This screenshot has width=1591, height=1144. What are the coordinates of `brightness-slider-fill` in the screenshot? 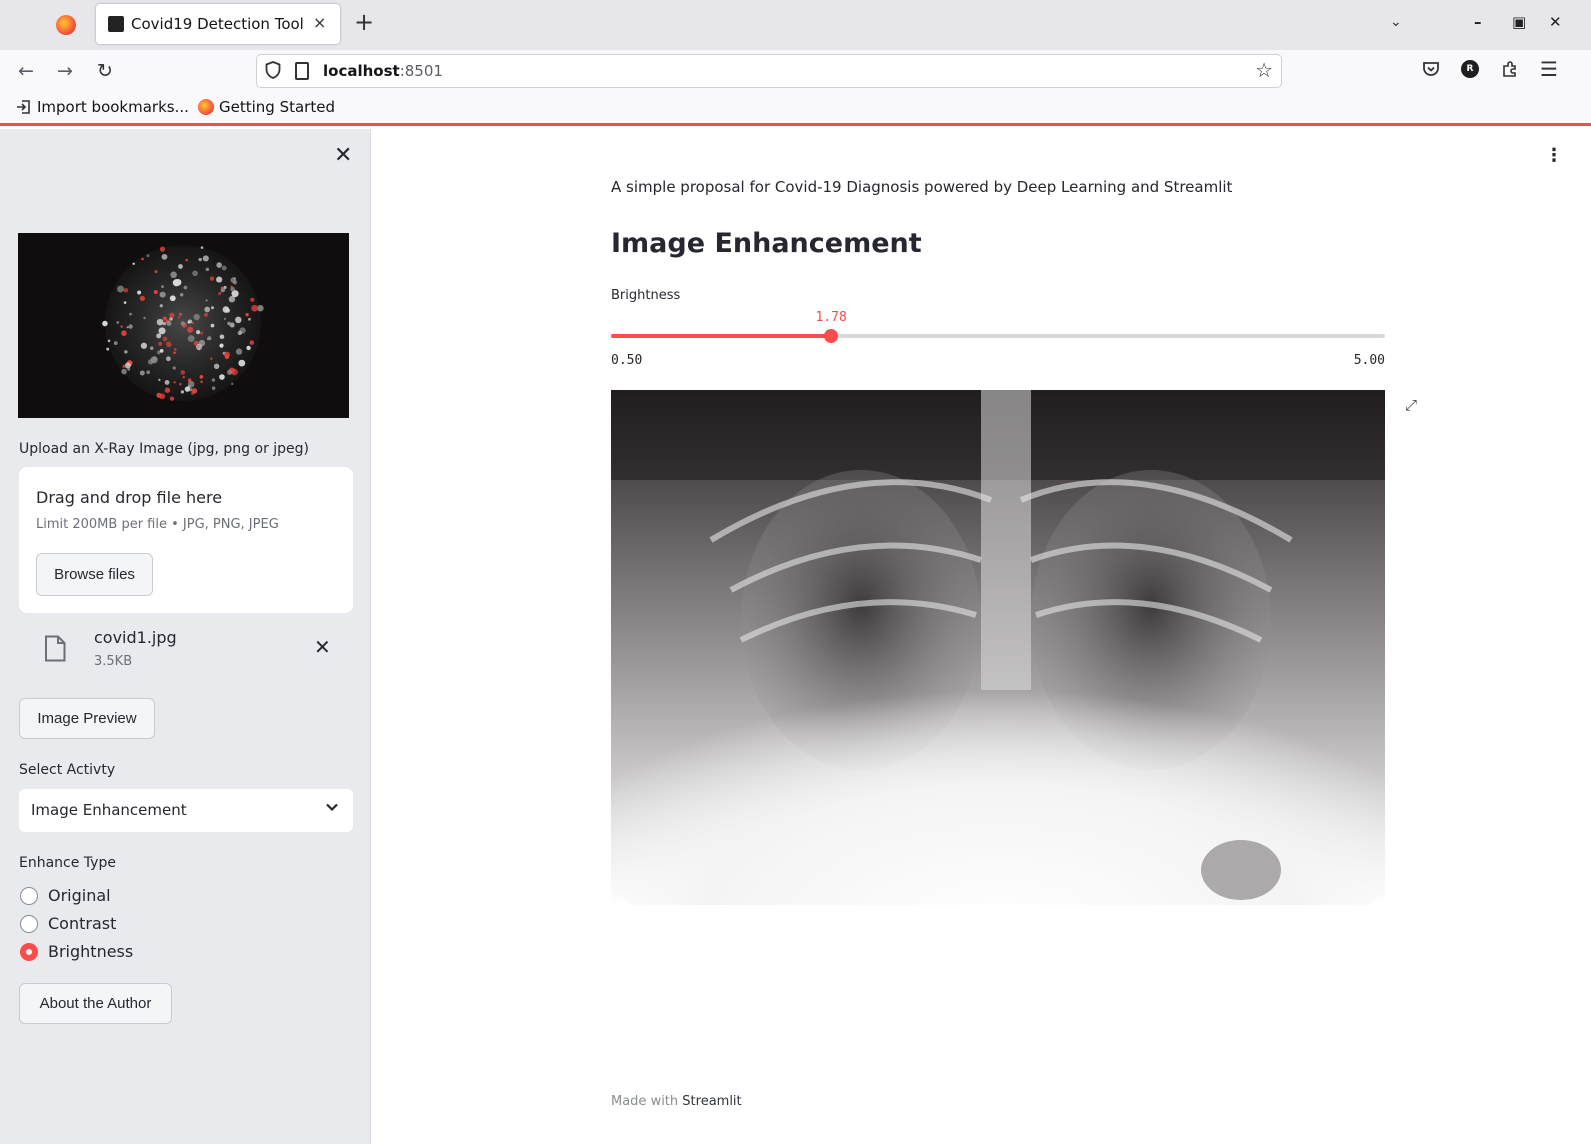 It's located at (721, 336).